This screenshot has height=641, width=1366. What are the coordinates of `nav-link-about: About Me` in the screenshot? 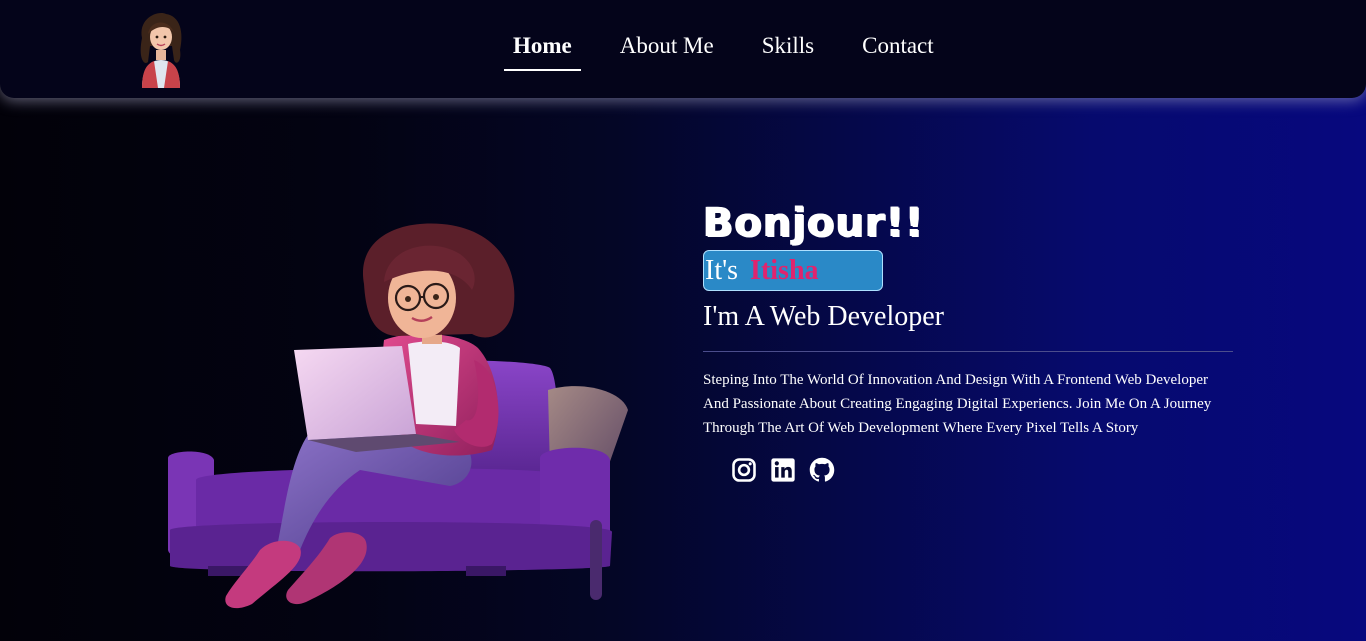 It's located at (667, 49).